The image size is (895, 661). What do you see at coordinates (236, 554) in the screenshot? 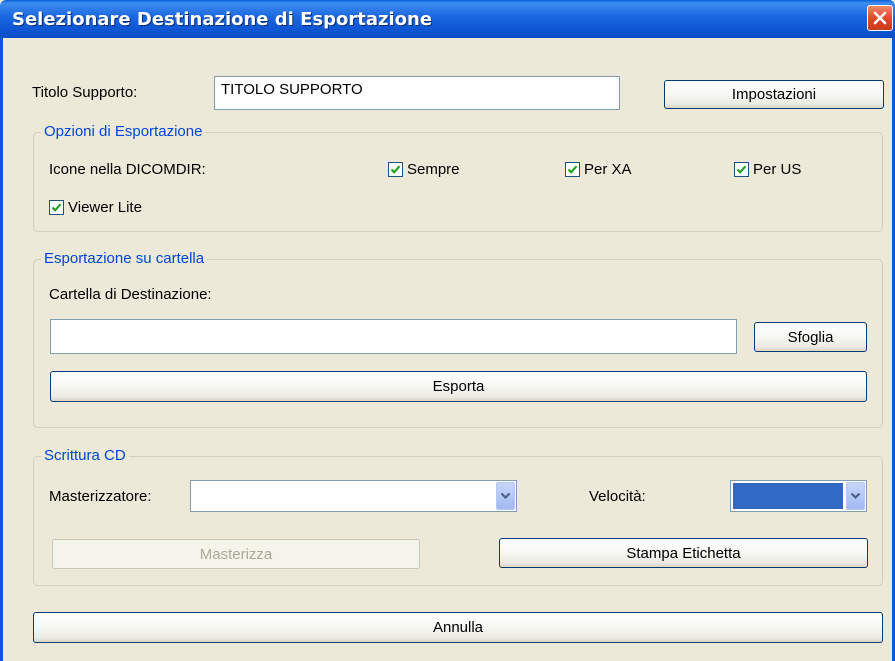
I see `burn-button: Masterizza` at bounding box center [236, 554].